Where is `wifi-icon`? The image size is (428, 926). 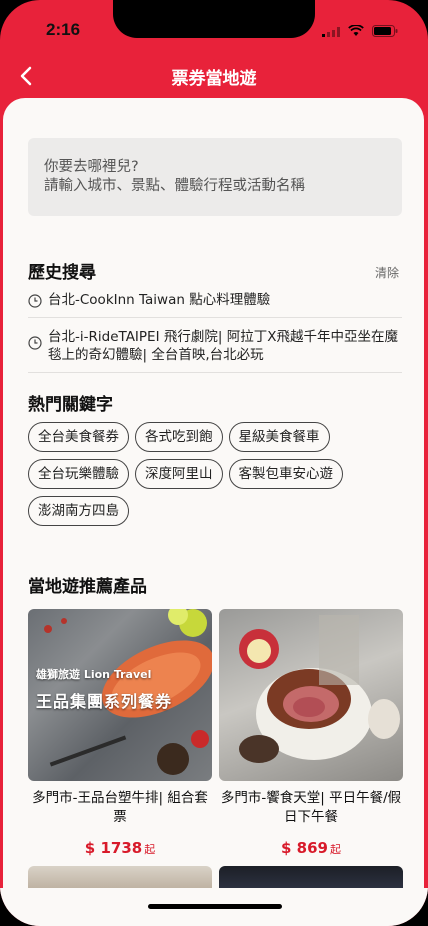 wifi-icon is located at coordinates (356, 31).